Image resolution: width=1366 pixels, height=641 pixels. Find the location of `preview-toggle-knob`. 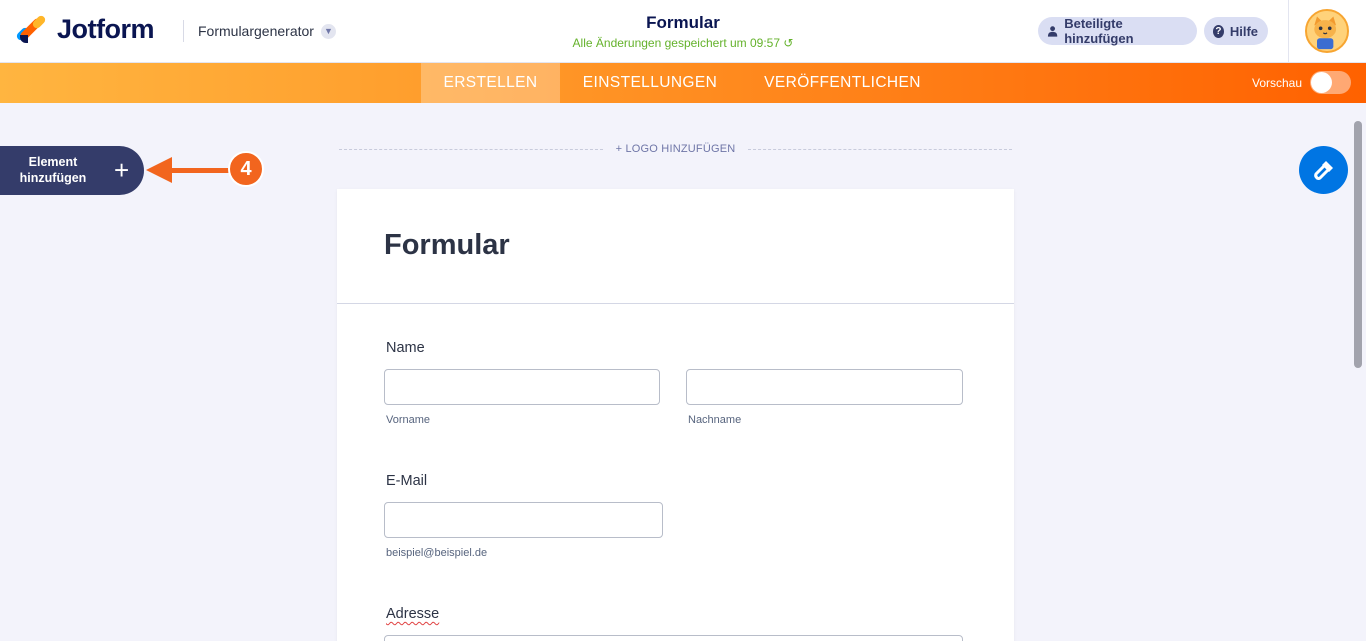

preview-toggle-knob is located at coordinates (1321, 82).